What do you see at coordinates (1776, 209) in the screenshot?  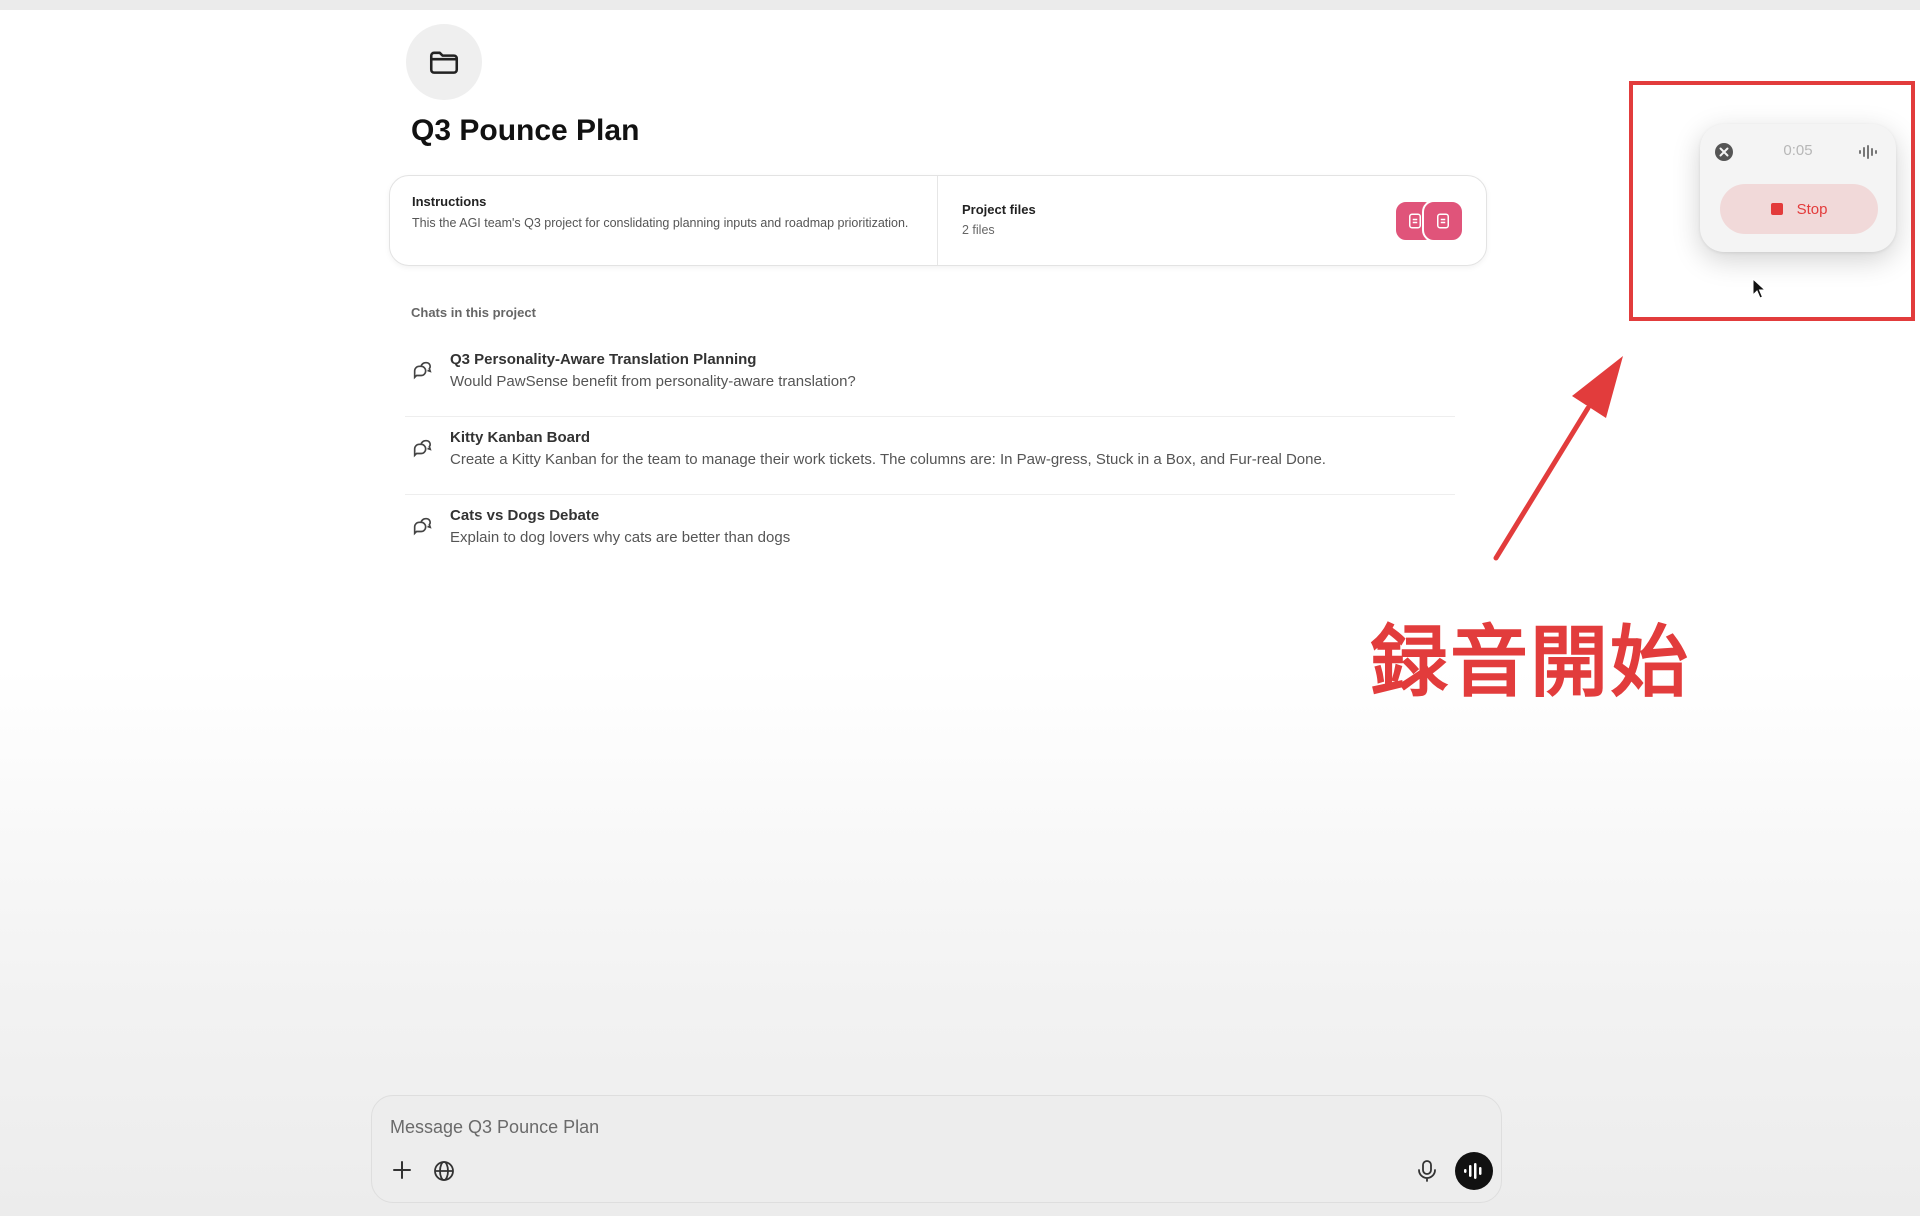 I see `stop-icon` at bounding box center [1776, 209].